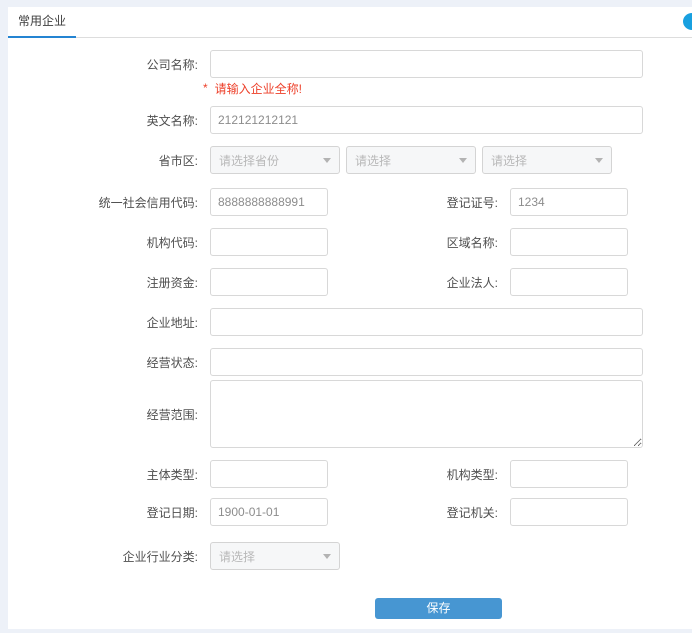 The height and width of the screenshot is (633, 692). What do you see at coordinates (172, 512) in the screenshot?
I see `registration-date-label: 登记日期:` at bounding box center [172, 512].